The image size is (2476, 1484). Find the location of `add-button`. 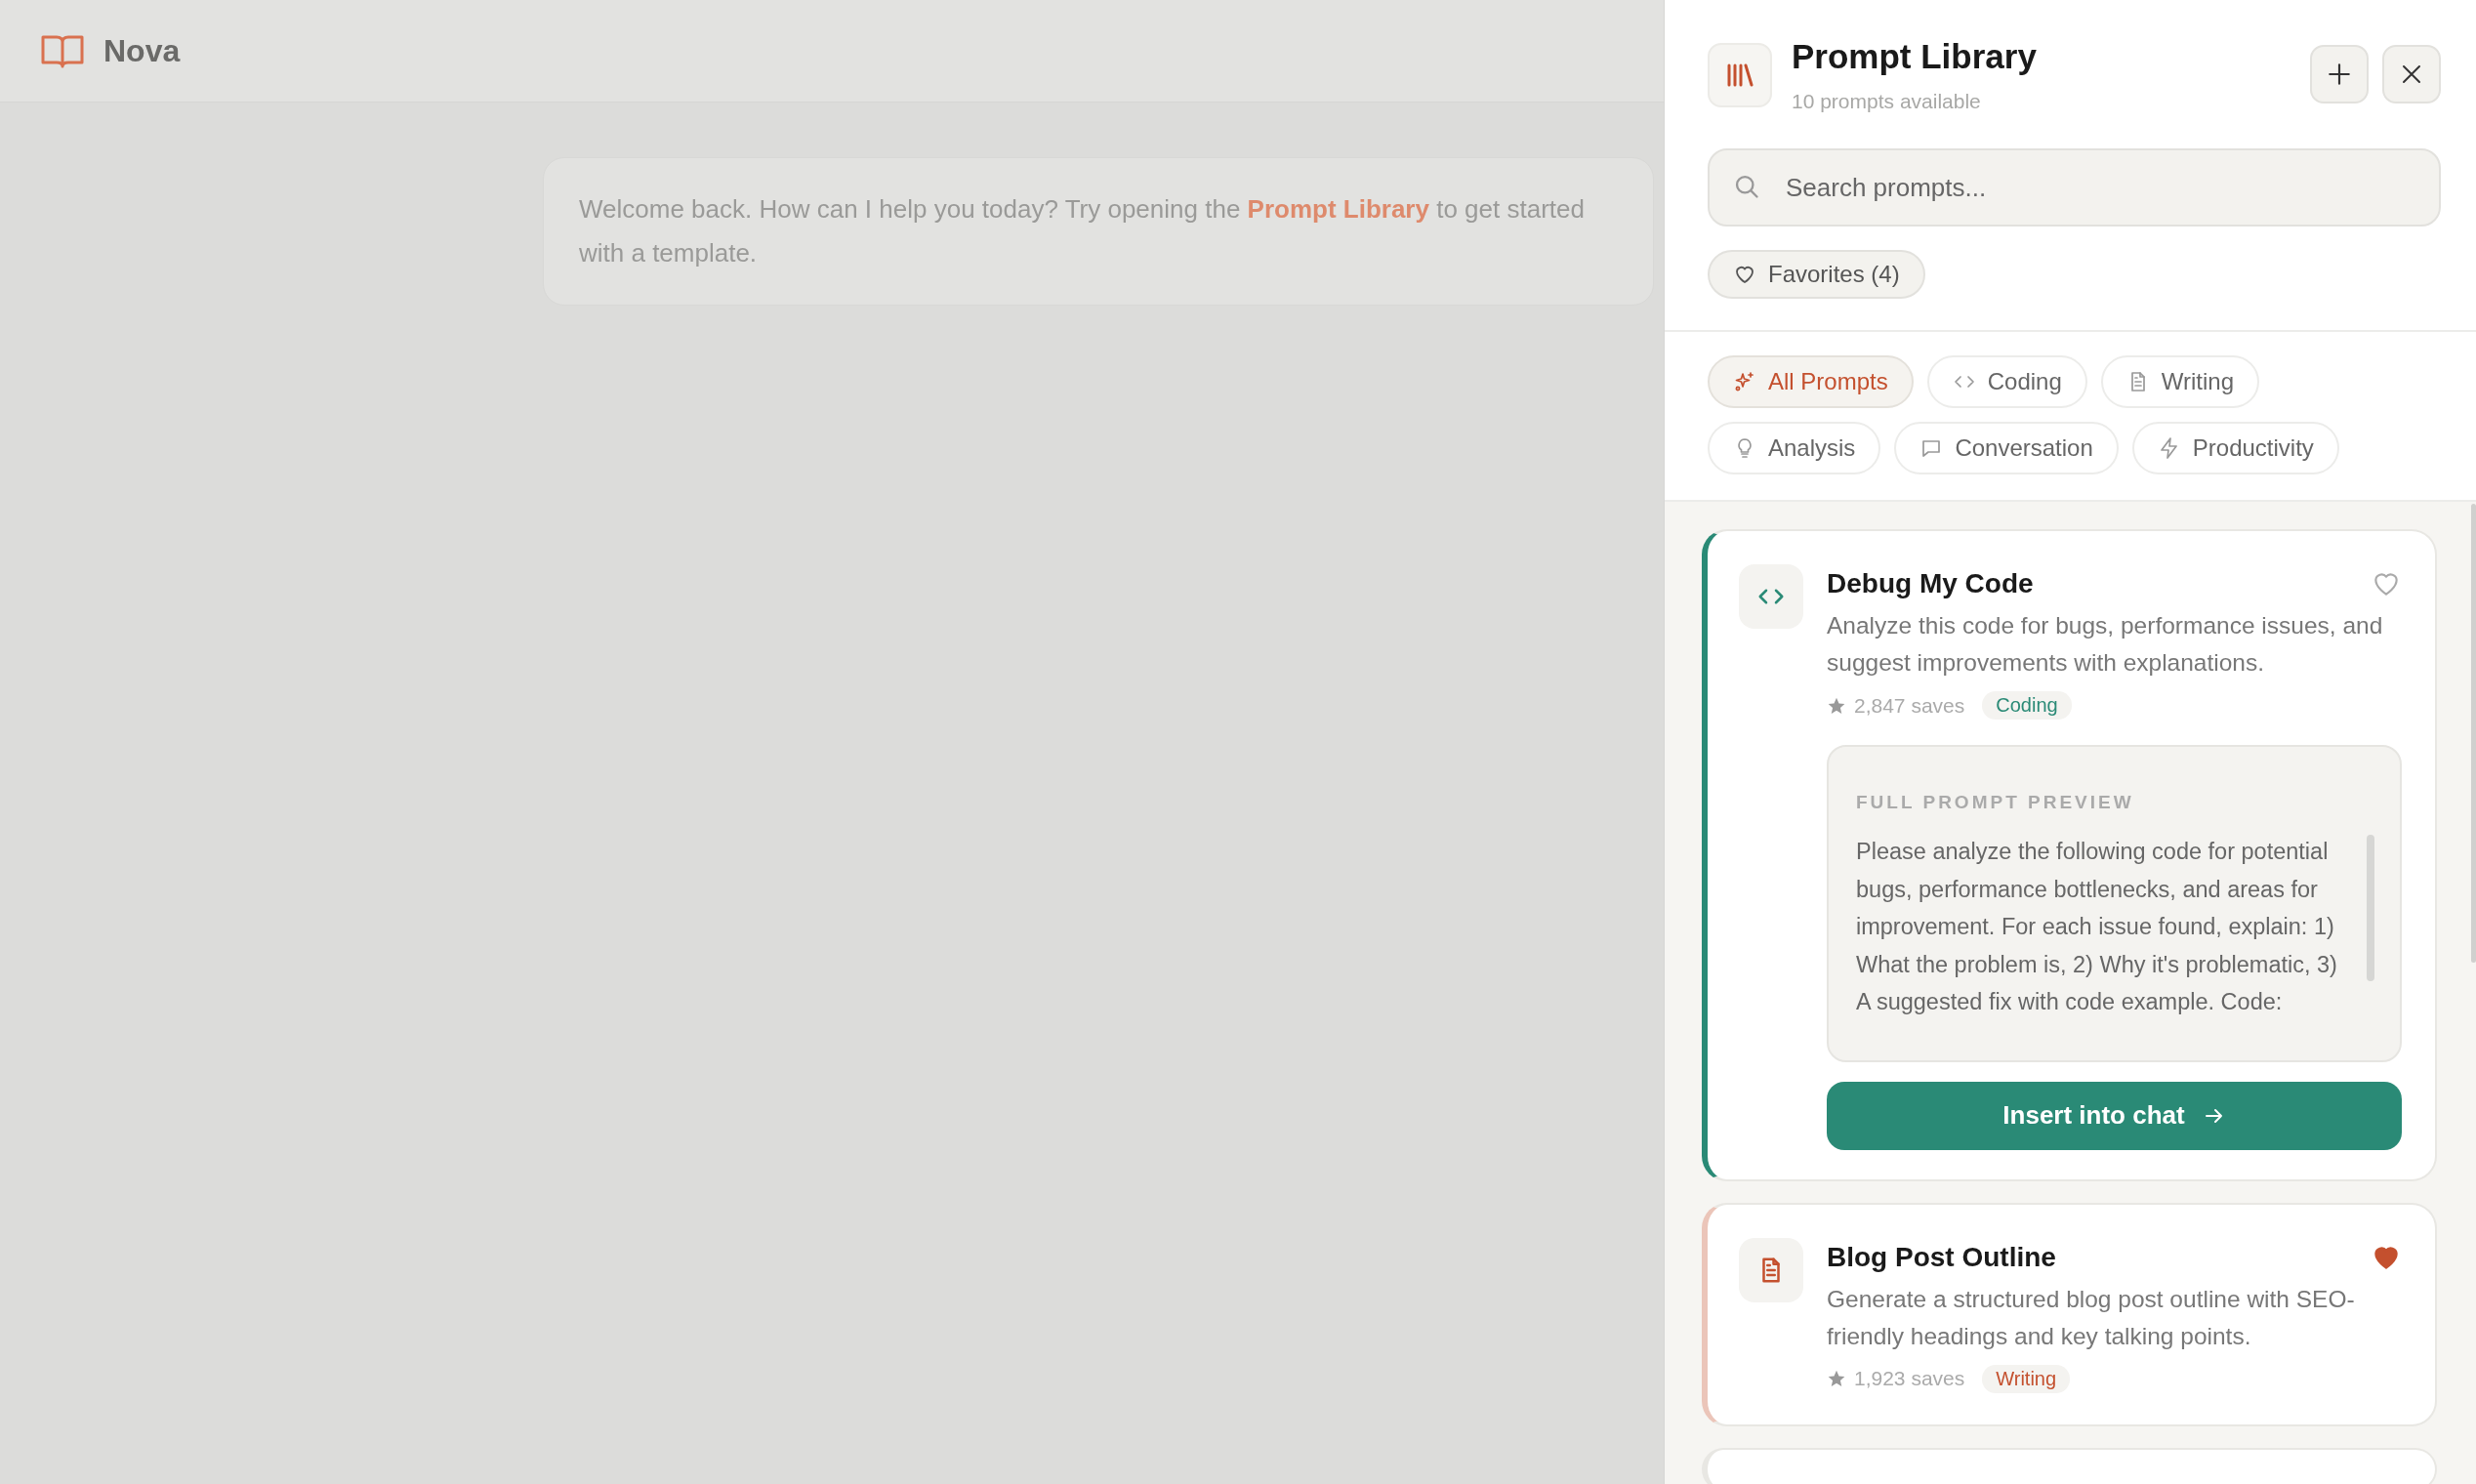

add-button is located at coordinates (2340, 74).